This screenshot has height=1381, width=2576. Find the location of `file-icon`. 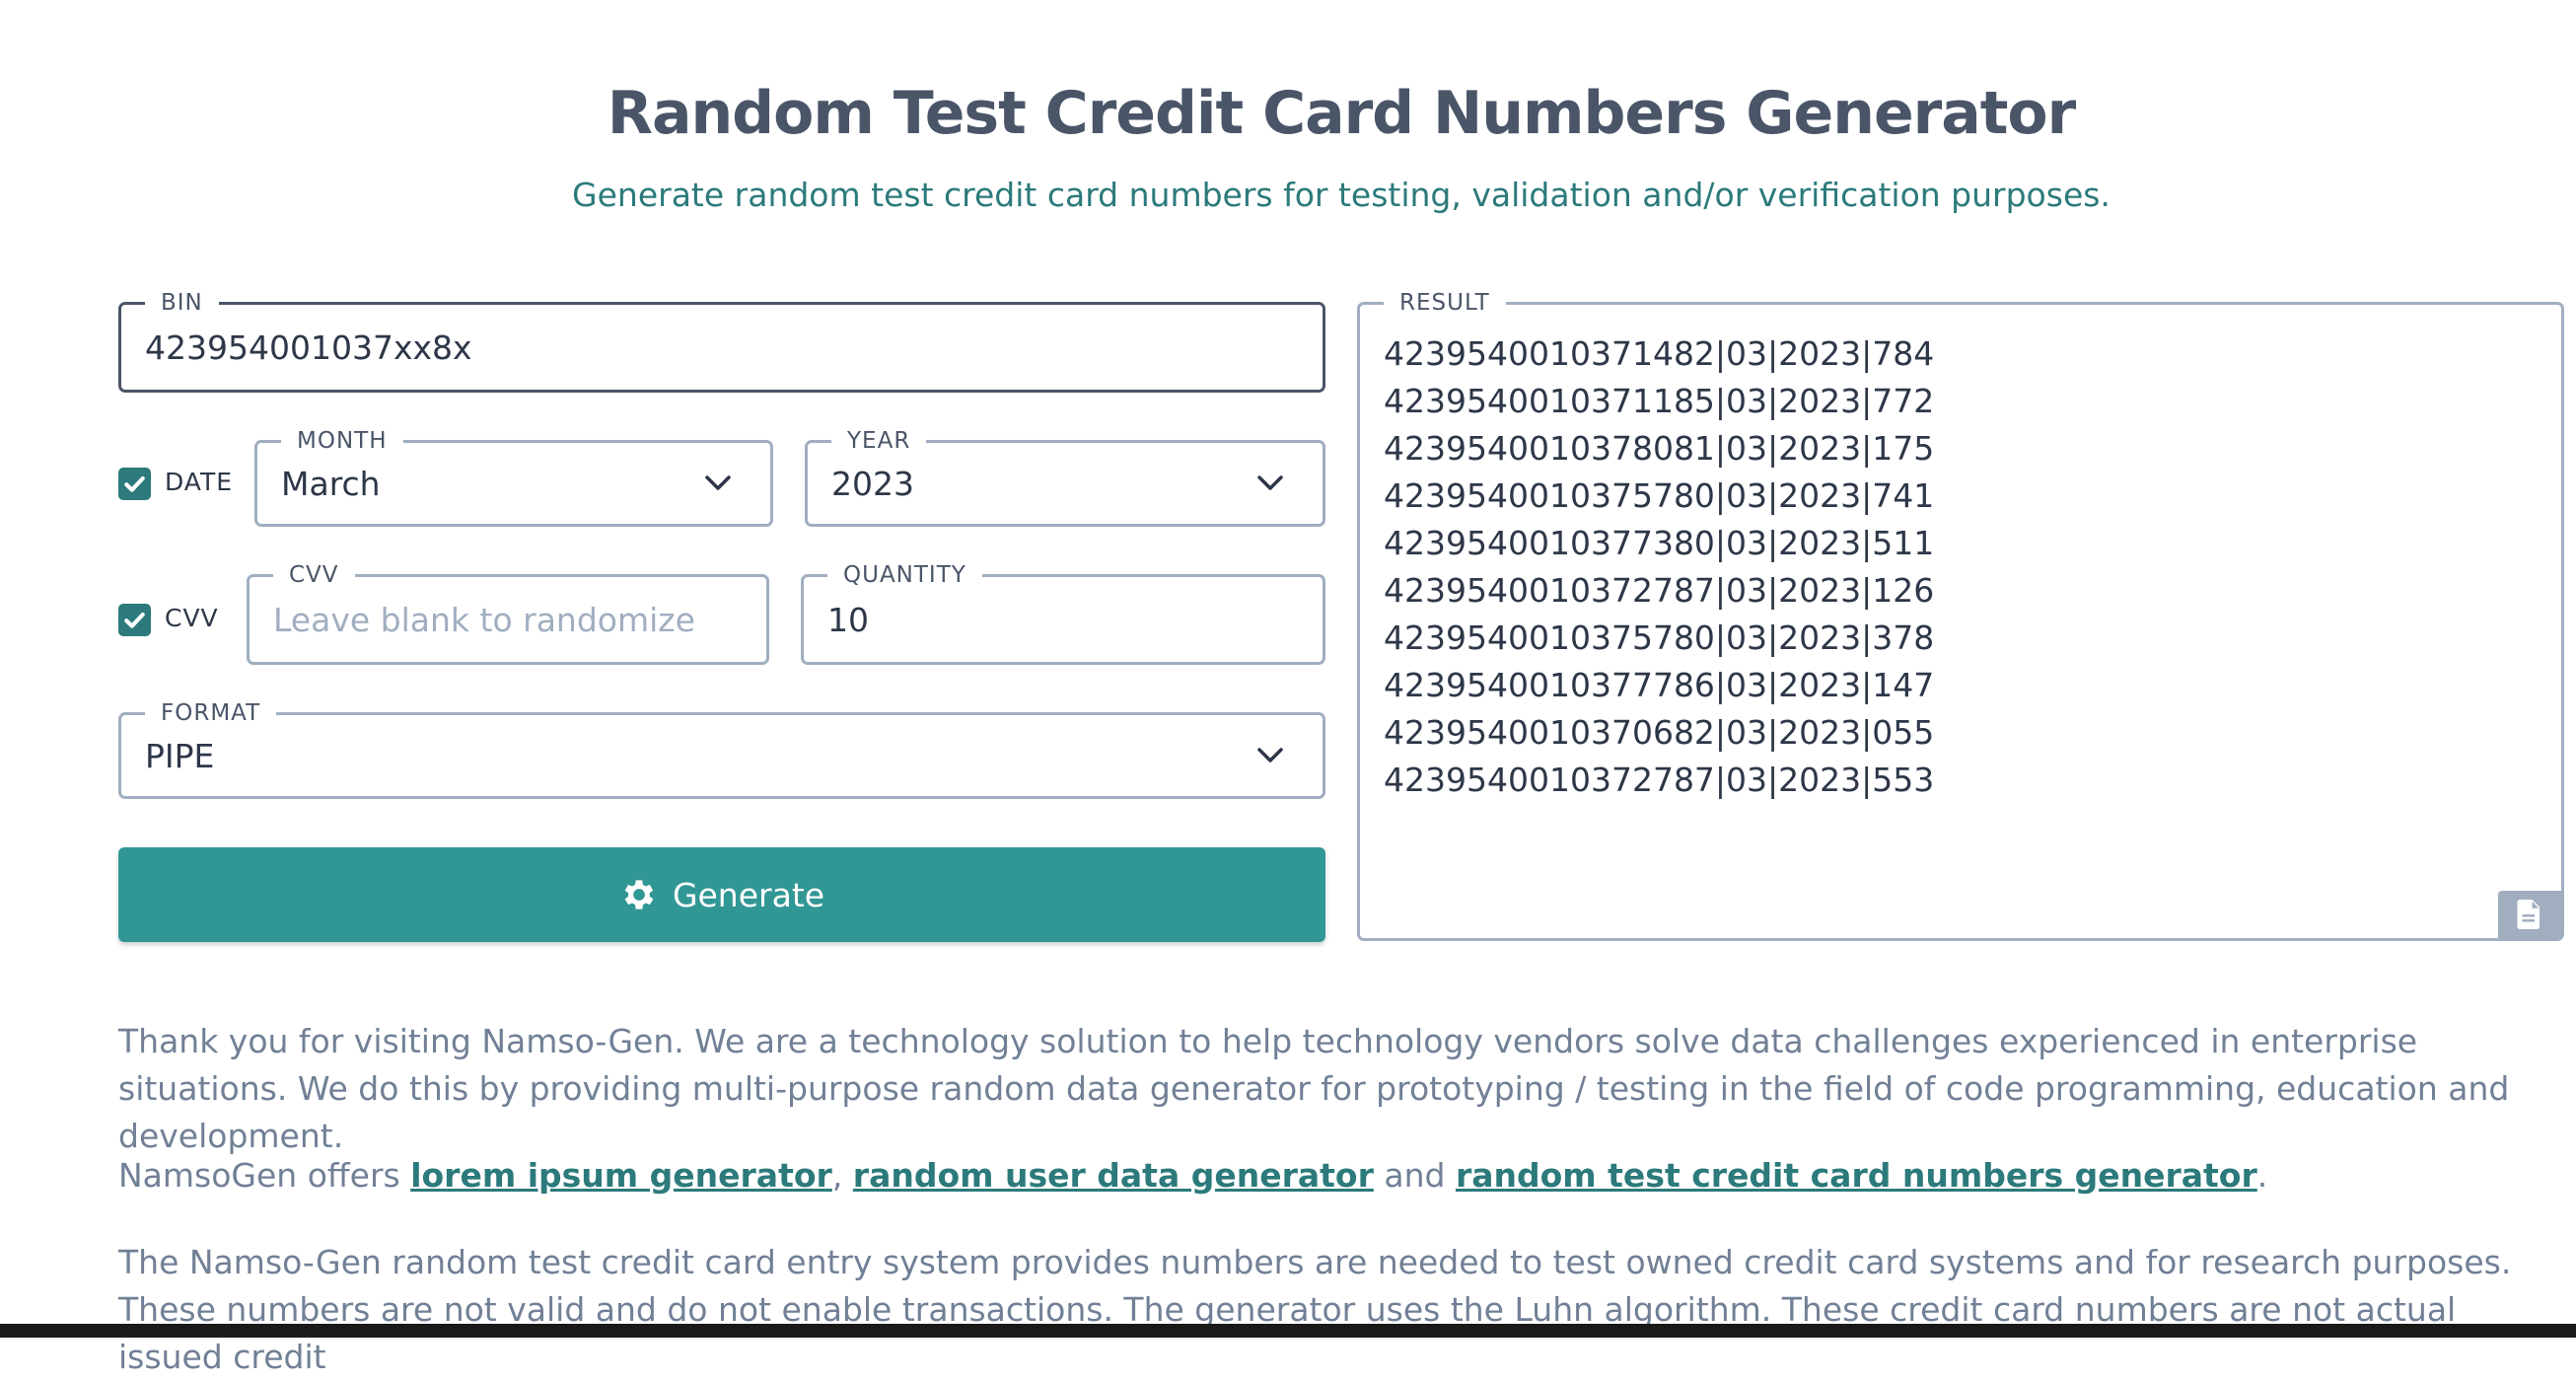

file-icon is located at coordinates (2528, 914).